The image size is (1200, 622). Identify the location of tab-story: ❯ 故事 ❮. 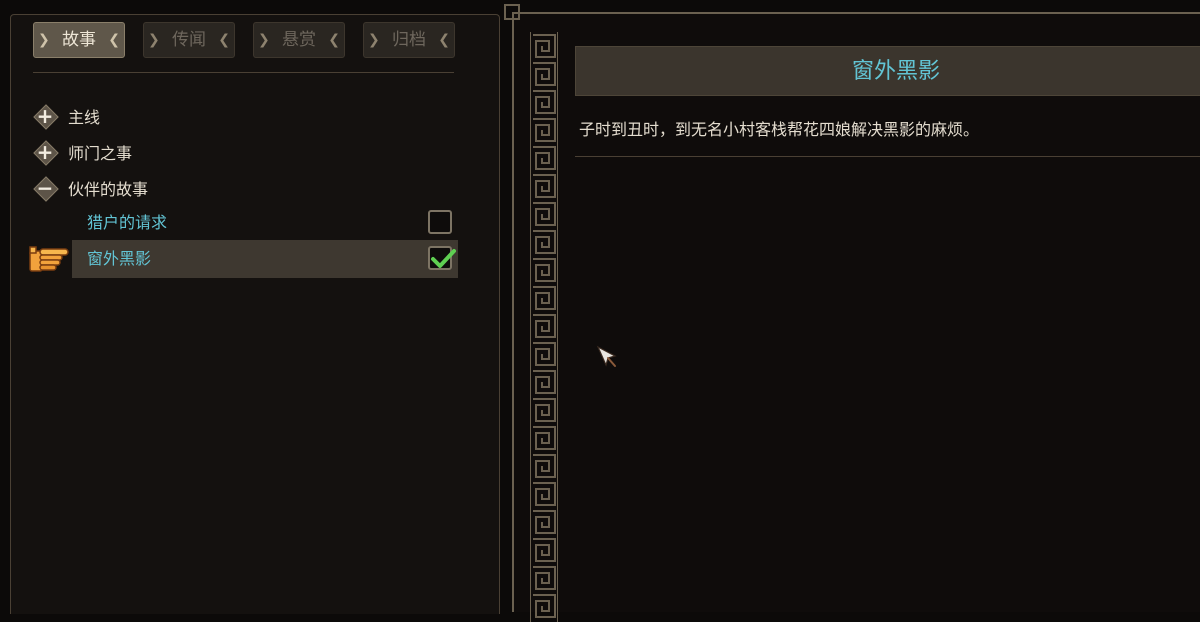
(79, 40).